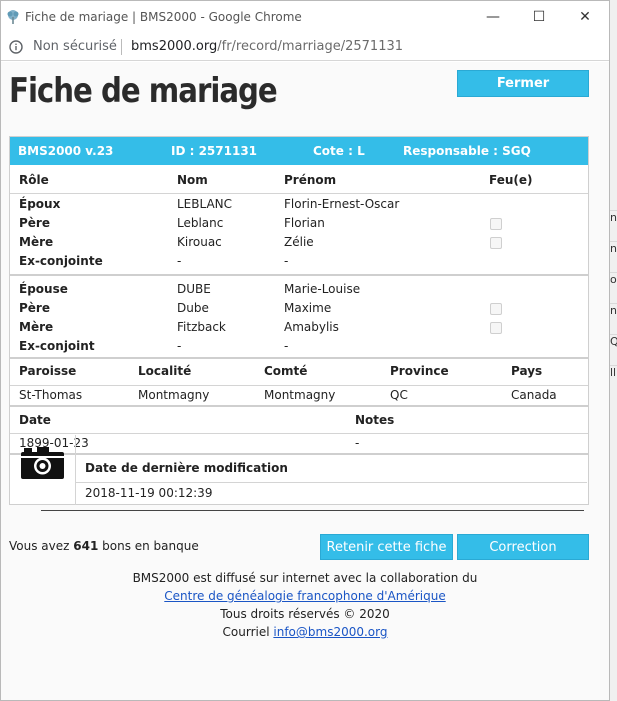  I want to click on role-bride-mother: Mère, so click(36, 327).